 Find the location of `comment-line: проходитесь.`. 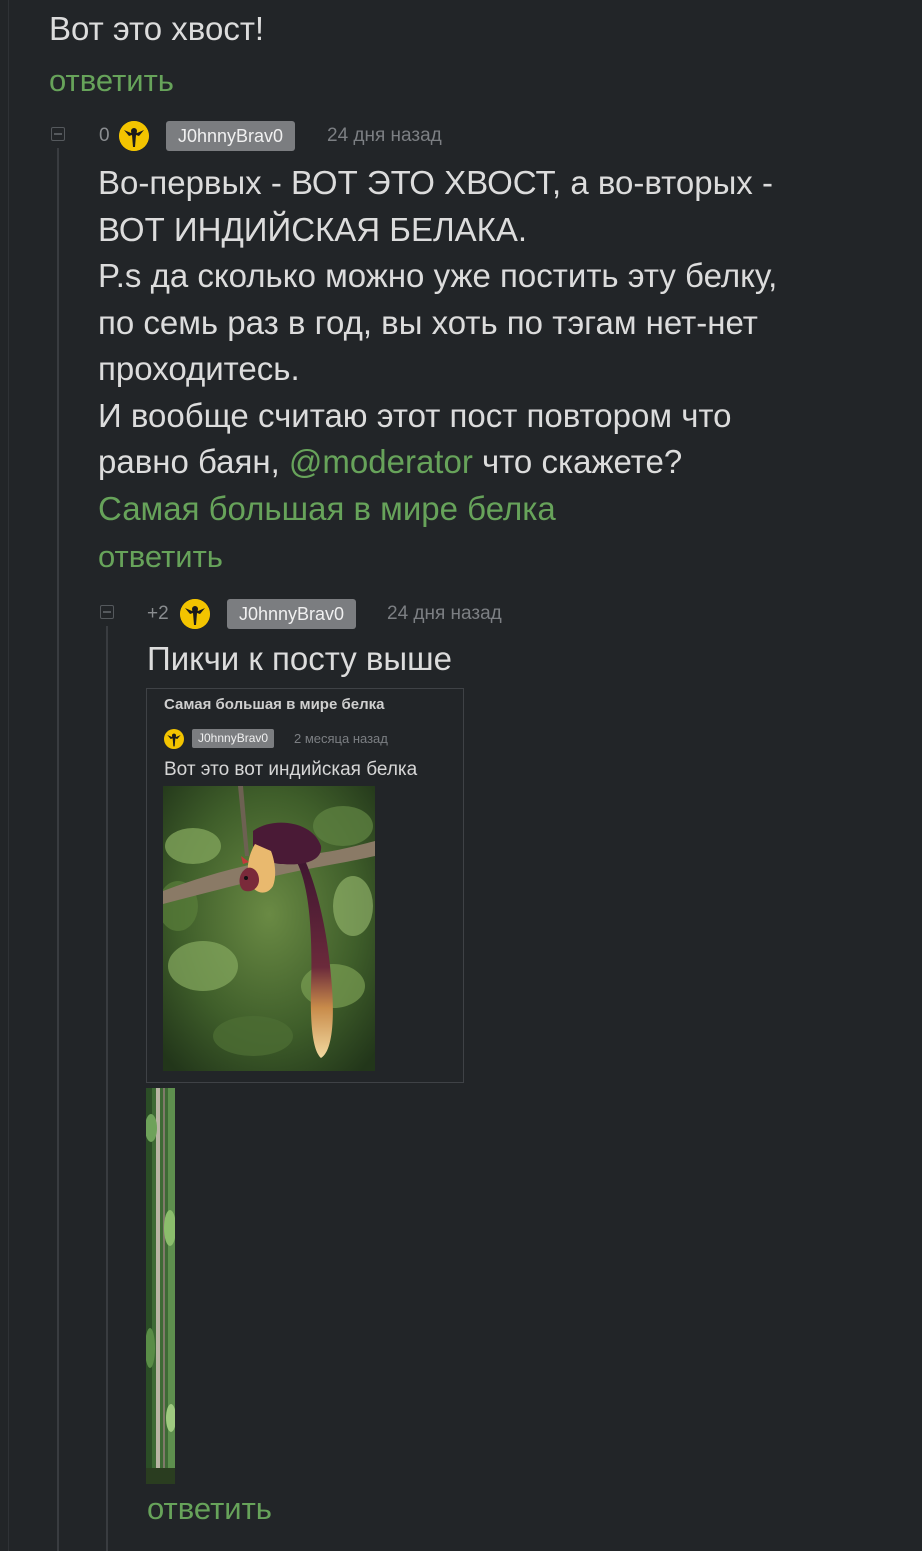

comment-line: проходитесь. is located at coordinates (199, 368).